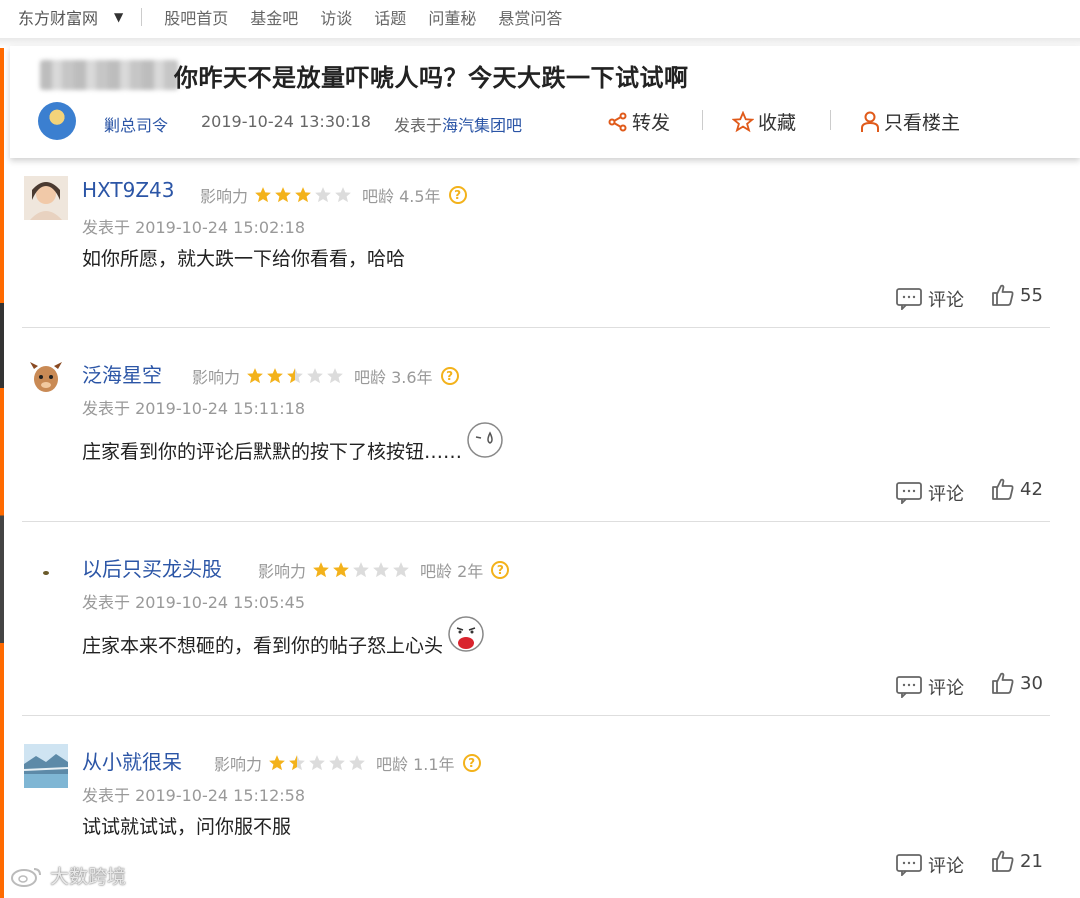 Image resolution: width=1080 pixels, height=898 pixels. I want to click on comment-username: HXT9Z43, so click(128, 190).